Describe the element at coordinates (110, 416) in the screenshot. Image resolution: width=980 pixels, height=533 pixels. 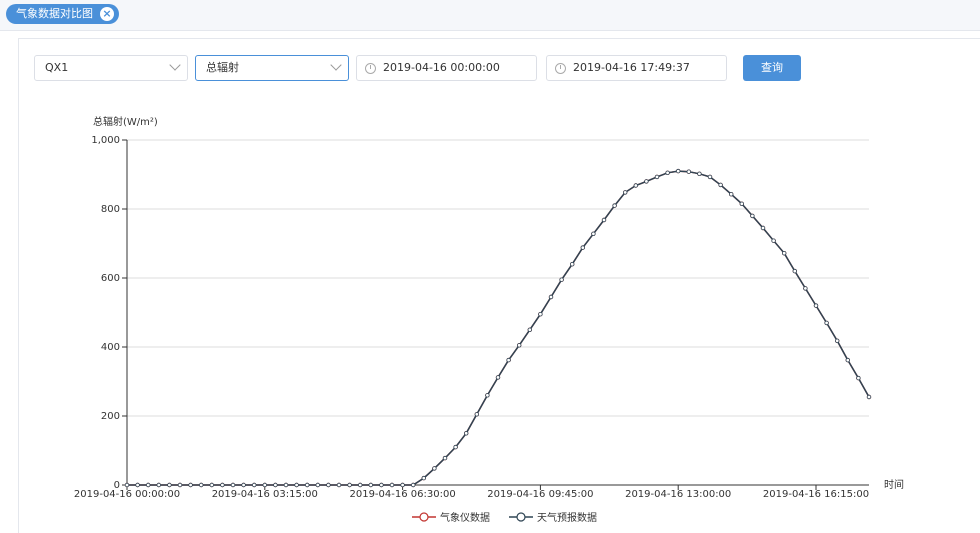
I see `y-tick-label: 200` at that location.